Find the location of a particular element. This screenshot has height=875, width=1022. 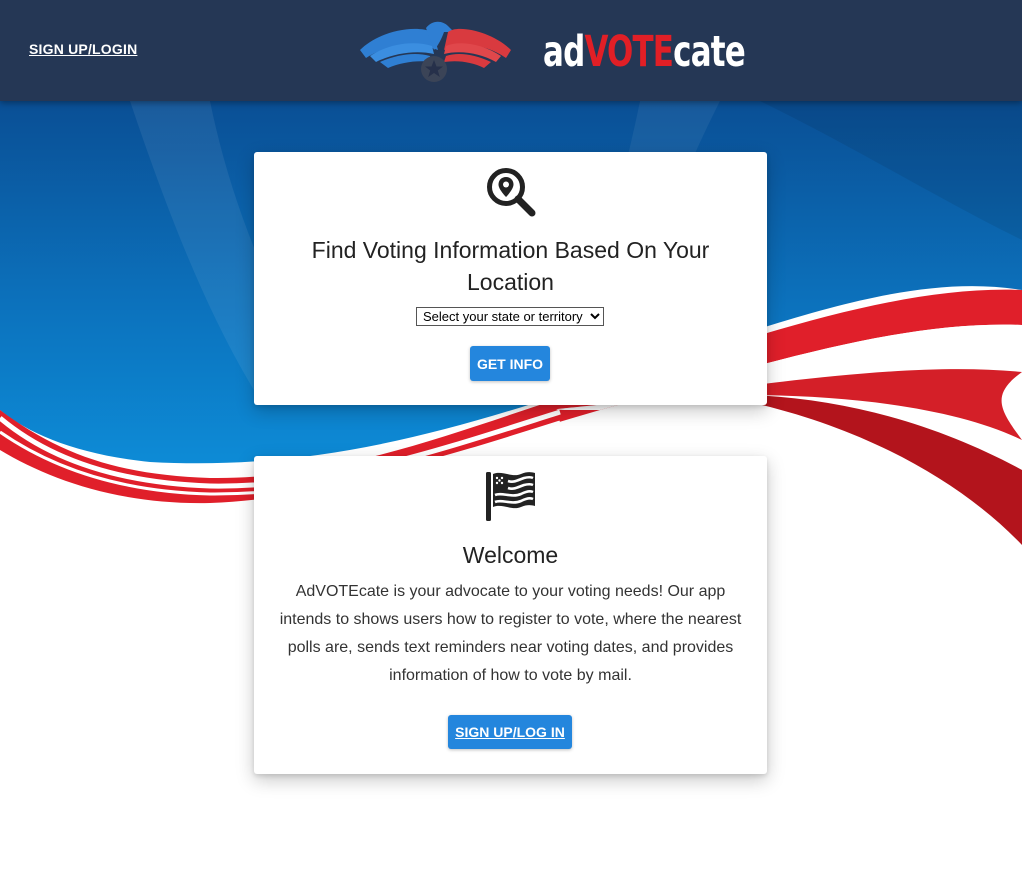

state-select: Select your state or territory is located at coordinates (510, 316).